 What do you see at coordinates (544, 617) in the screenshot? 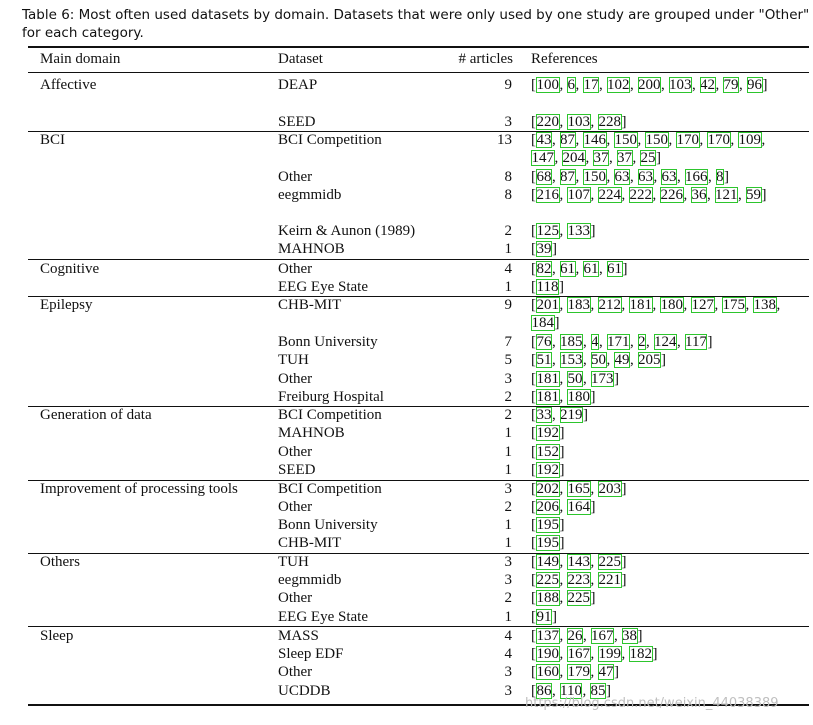
I see `citation-link: 91` at bounding box center [544, 617].